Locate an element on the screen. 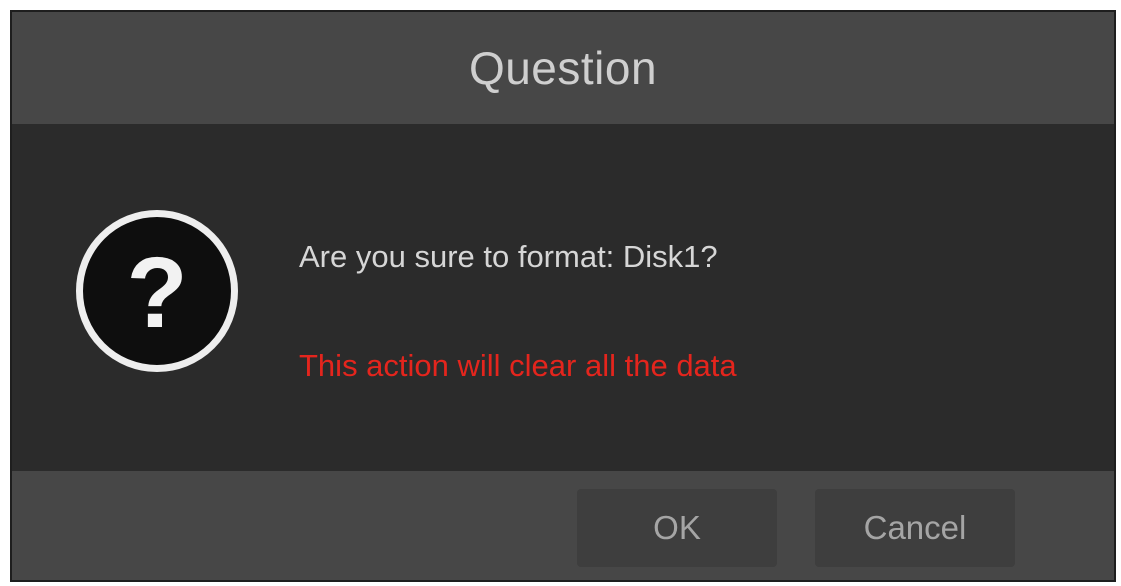 The width and height of the screenshot is (1121, 586). ok-button: OK is located at coordinates (677, 528).